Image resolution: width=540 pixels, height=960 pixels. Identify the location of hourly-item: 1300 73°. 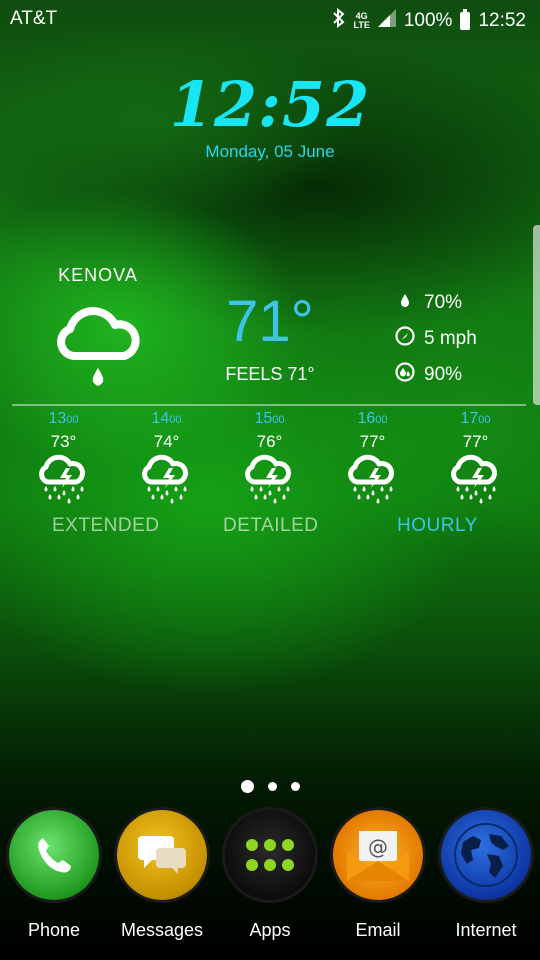
(63, 459).